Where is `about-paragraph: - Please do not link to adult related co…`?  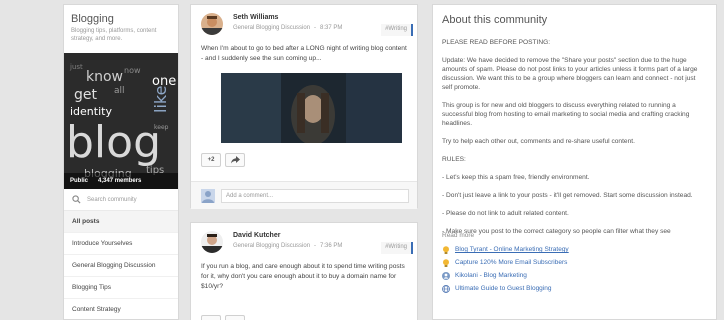 about-paragraph: - Please do not link to adult related co… is located at coordinates (505, 213).